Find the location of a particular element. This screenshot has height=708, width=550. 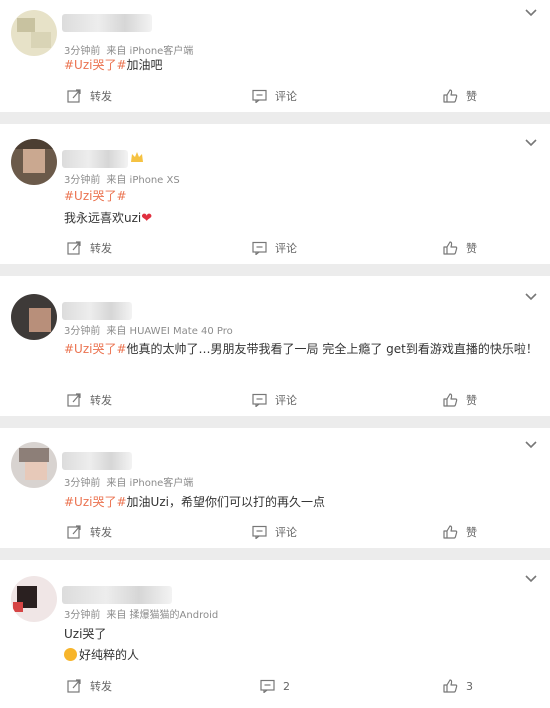

post-text: 我永远喜欢uzi❤ is located at coordinates (108, 217).